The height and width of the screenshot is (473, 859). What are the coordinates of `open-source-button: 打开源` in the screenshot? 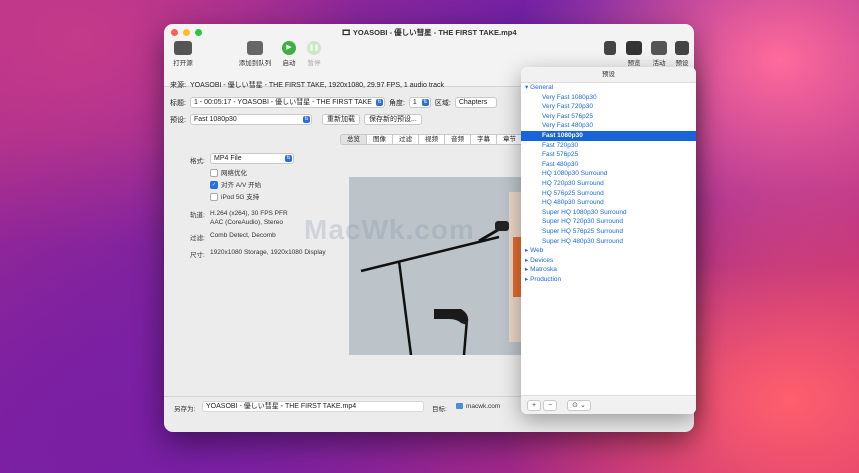 It's located at (183, 54).